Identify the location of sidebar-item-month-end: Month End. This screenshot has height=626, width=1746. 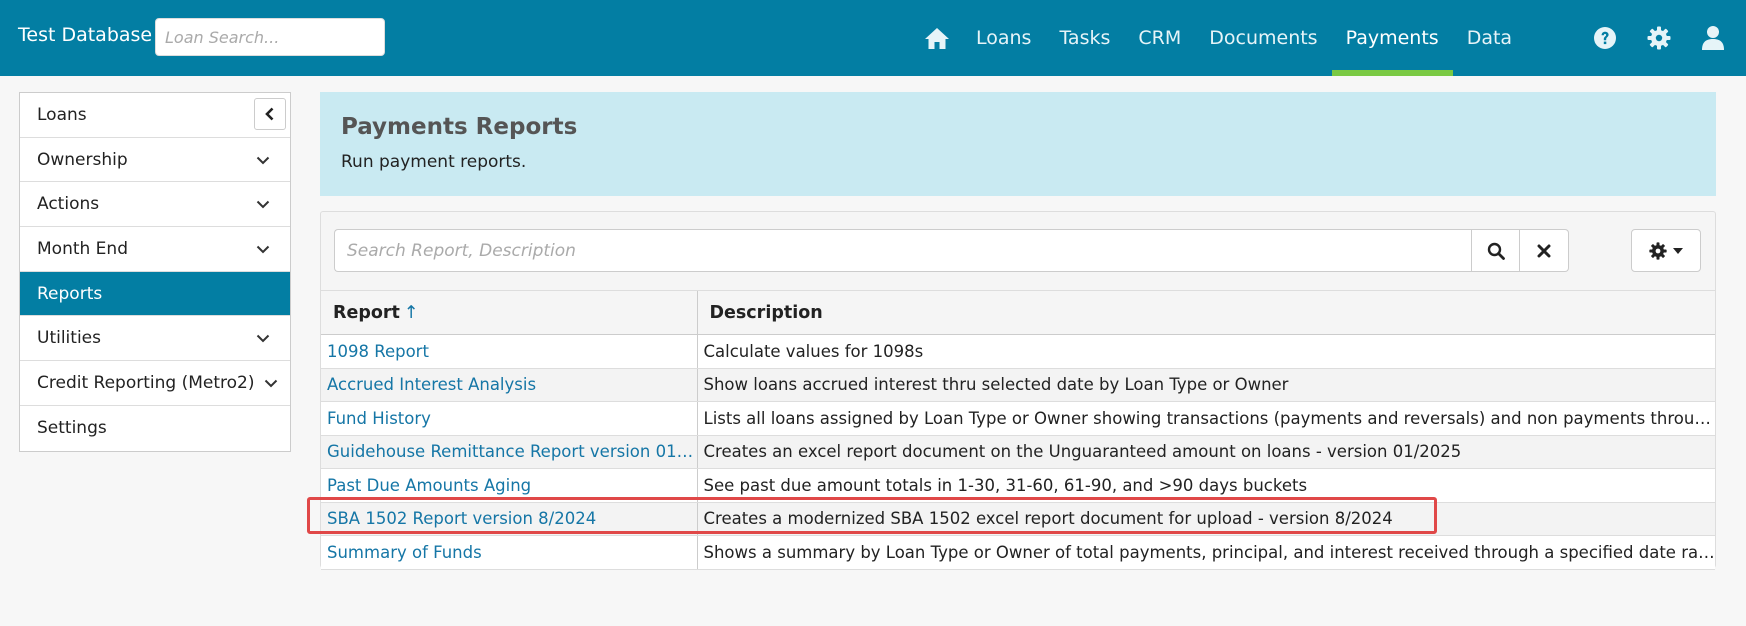
(155, 249).